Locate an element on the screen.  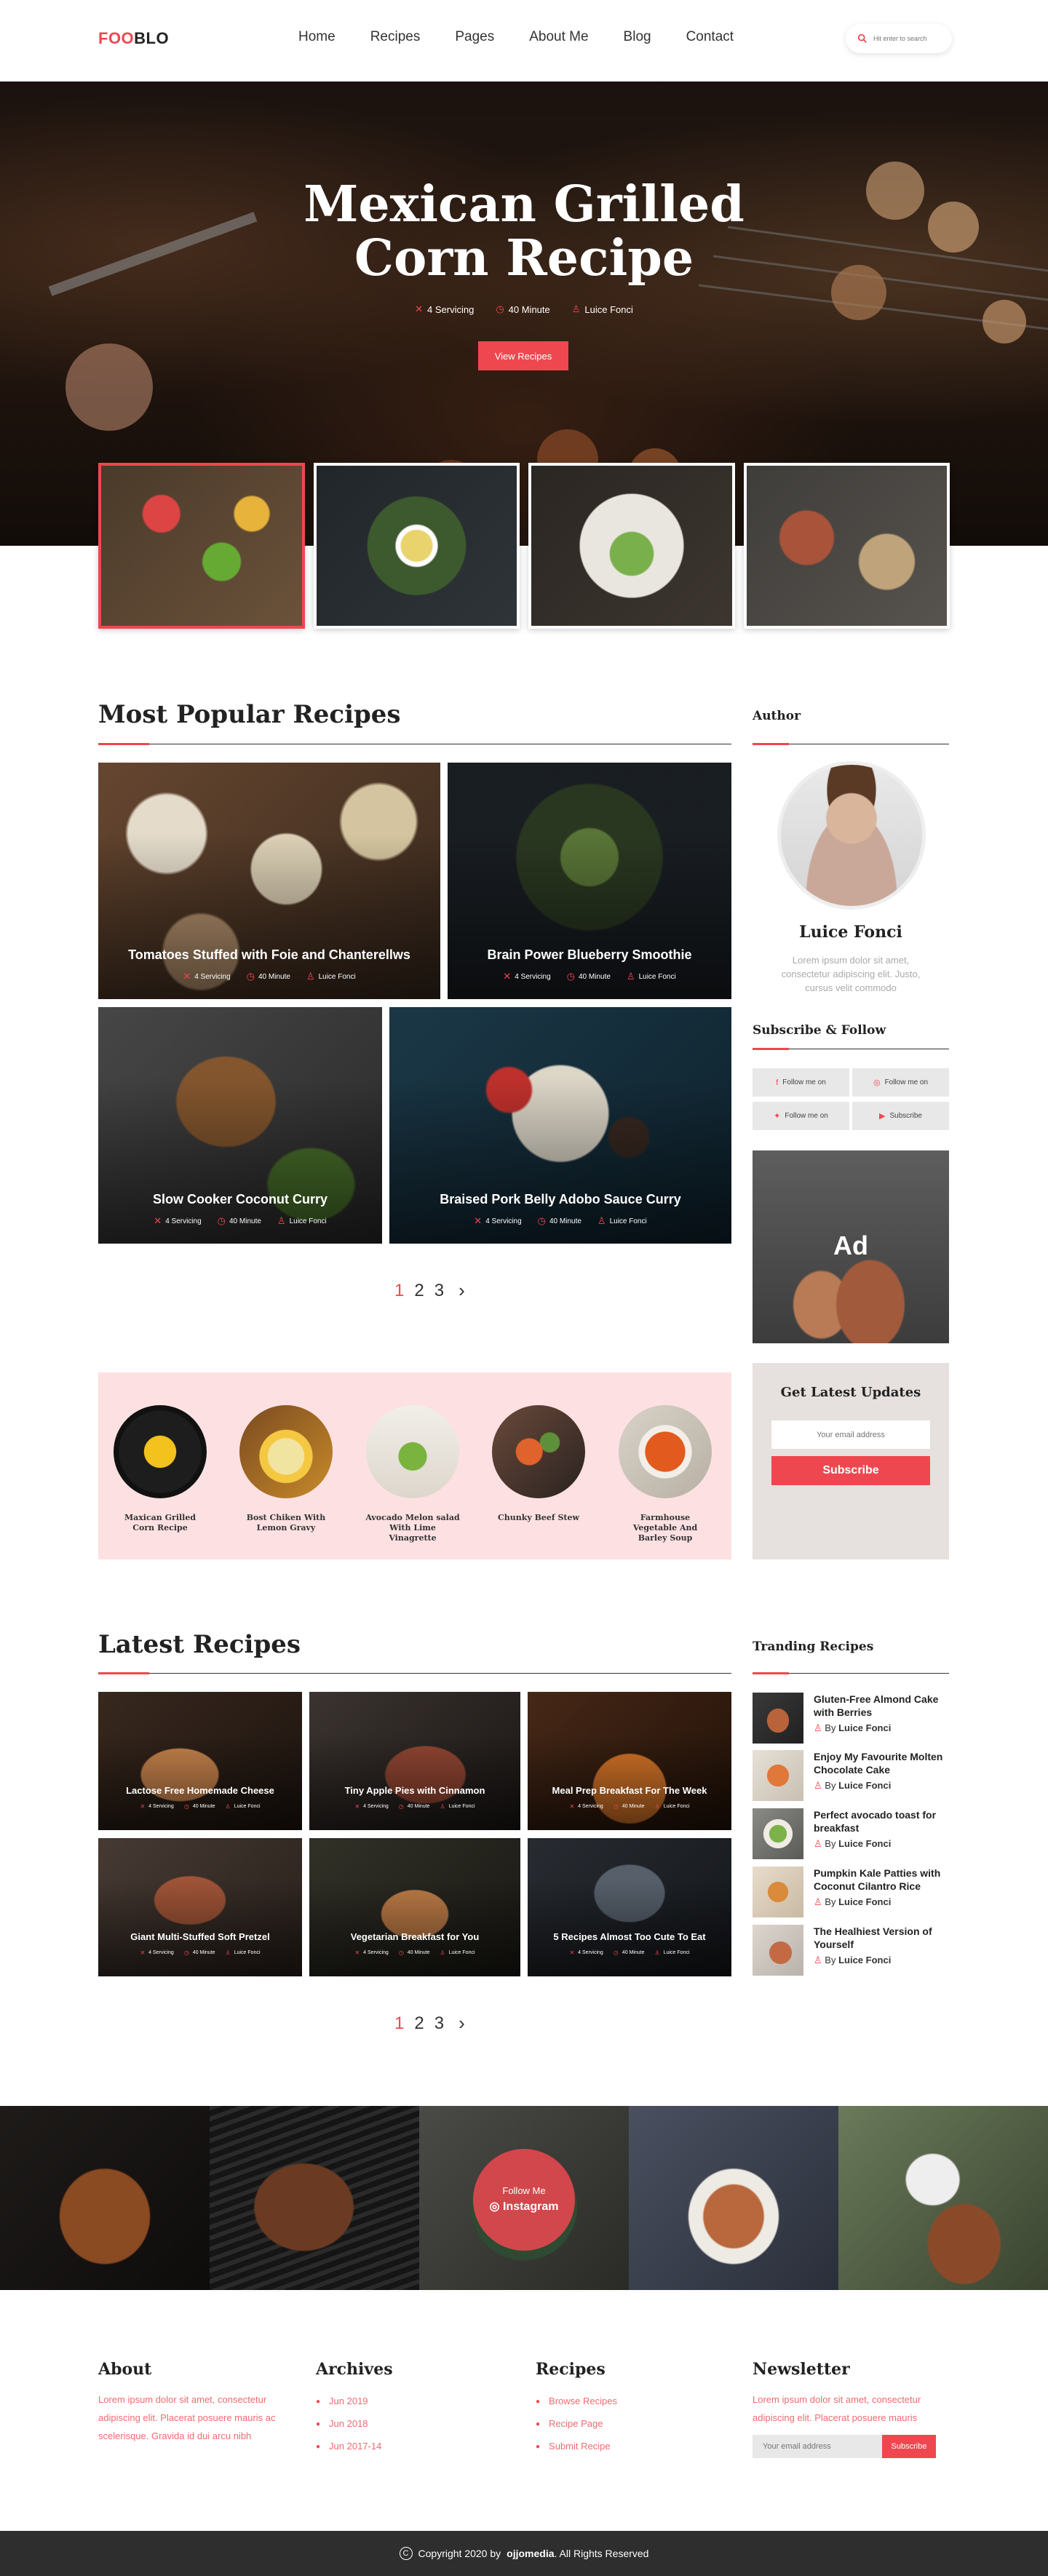
trending-thumb is located at coordinates (778, 1775).